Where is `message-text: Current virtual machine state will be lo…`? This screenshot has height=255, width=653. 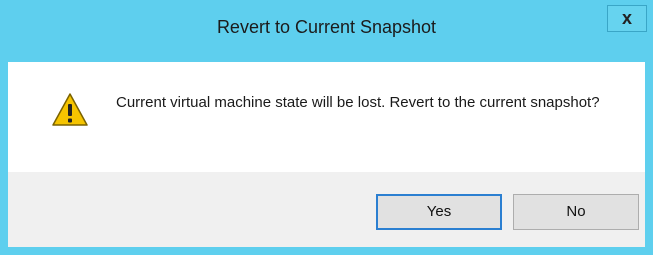
message-text: Current virtual machine state will be lo… is located at coordinates (358, 102).